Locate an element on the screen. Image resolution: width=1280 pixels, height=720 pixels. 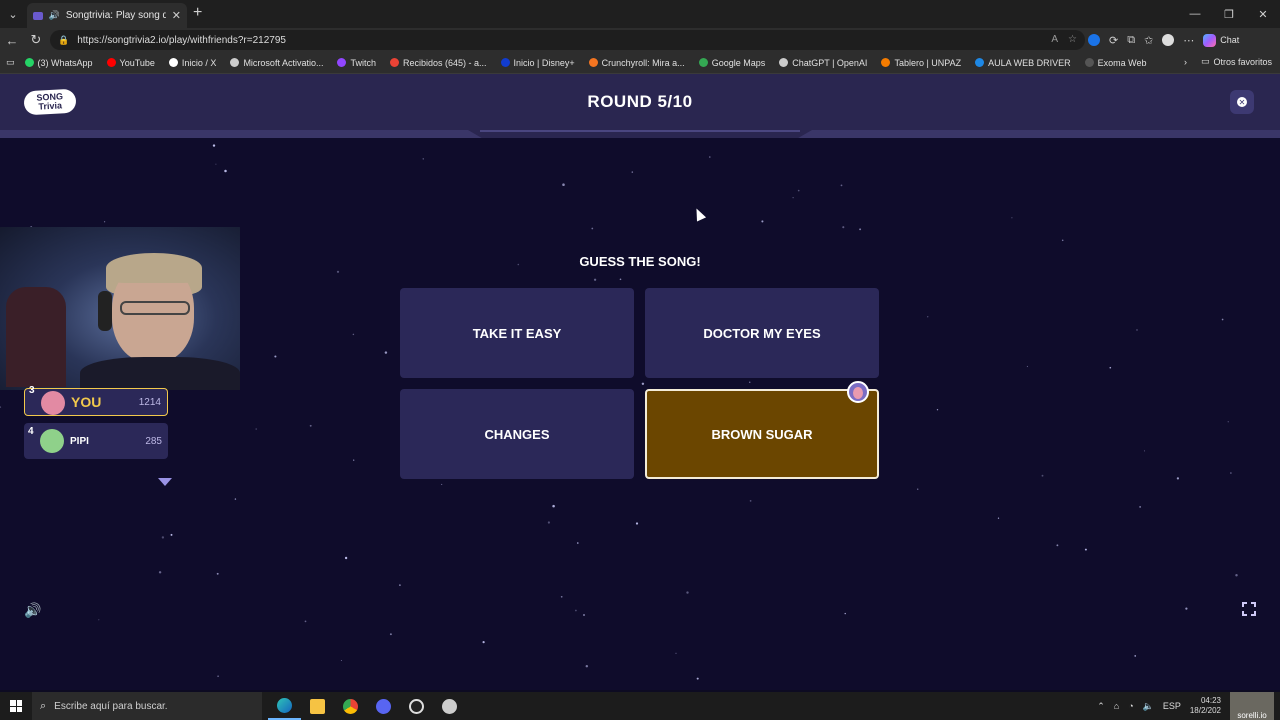
windows-logo-icon is located at coordinates (16, 706).